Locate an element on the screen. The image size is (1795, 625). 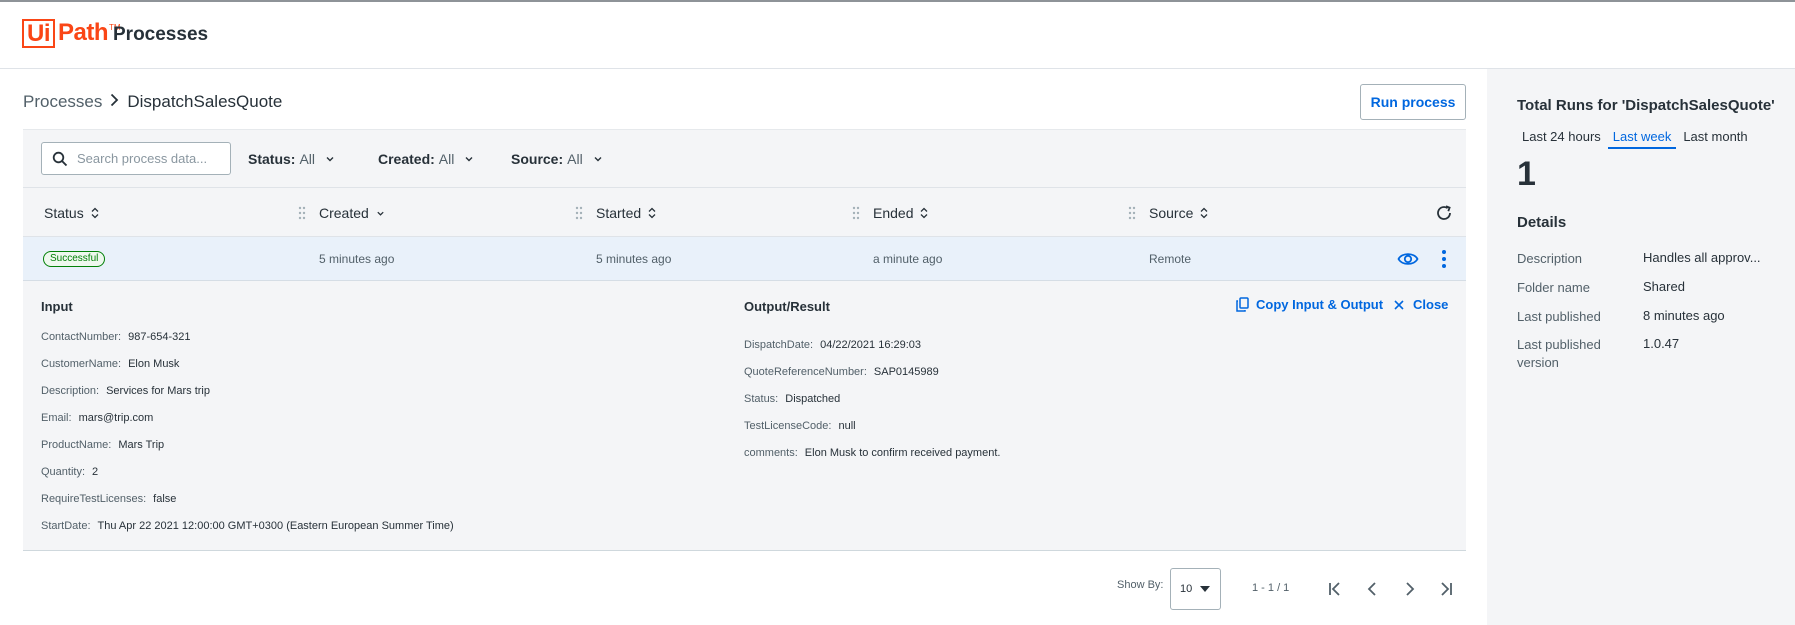
top-bar: Ui Path TM Processes is located at coordinates (897, 34).